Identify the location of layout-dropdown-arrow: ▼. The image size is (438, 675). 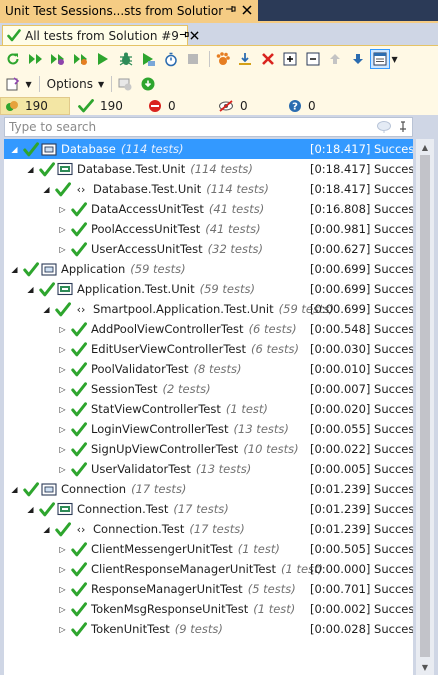
(395, 59).